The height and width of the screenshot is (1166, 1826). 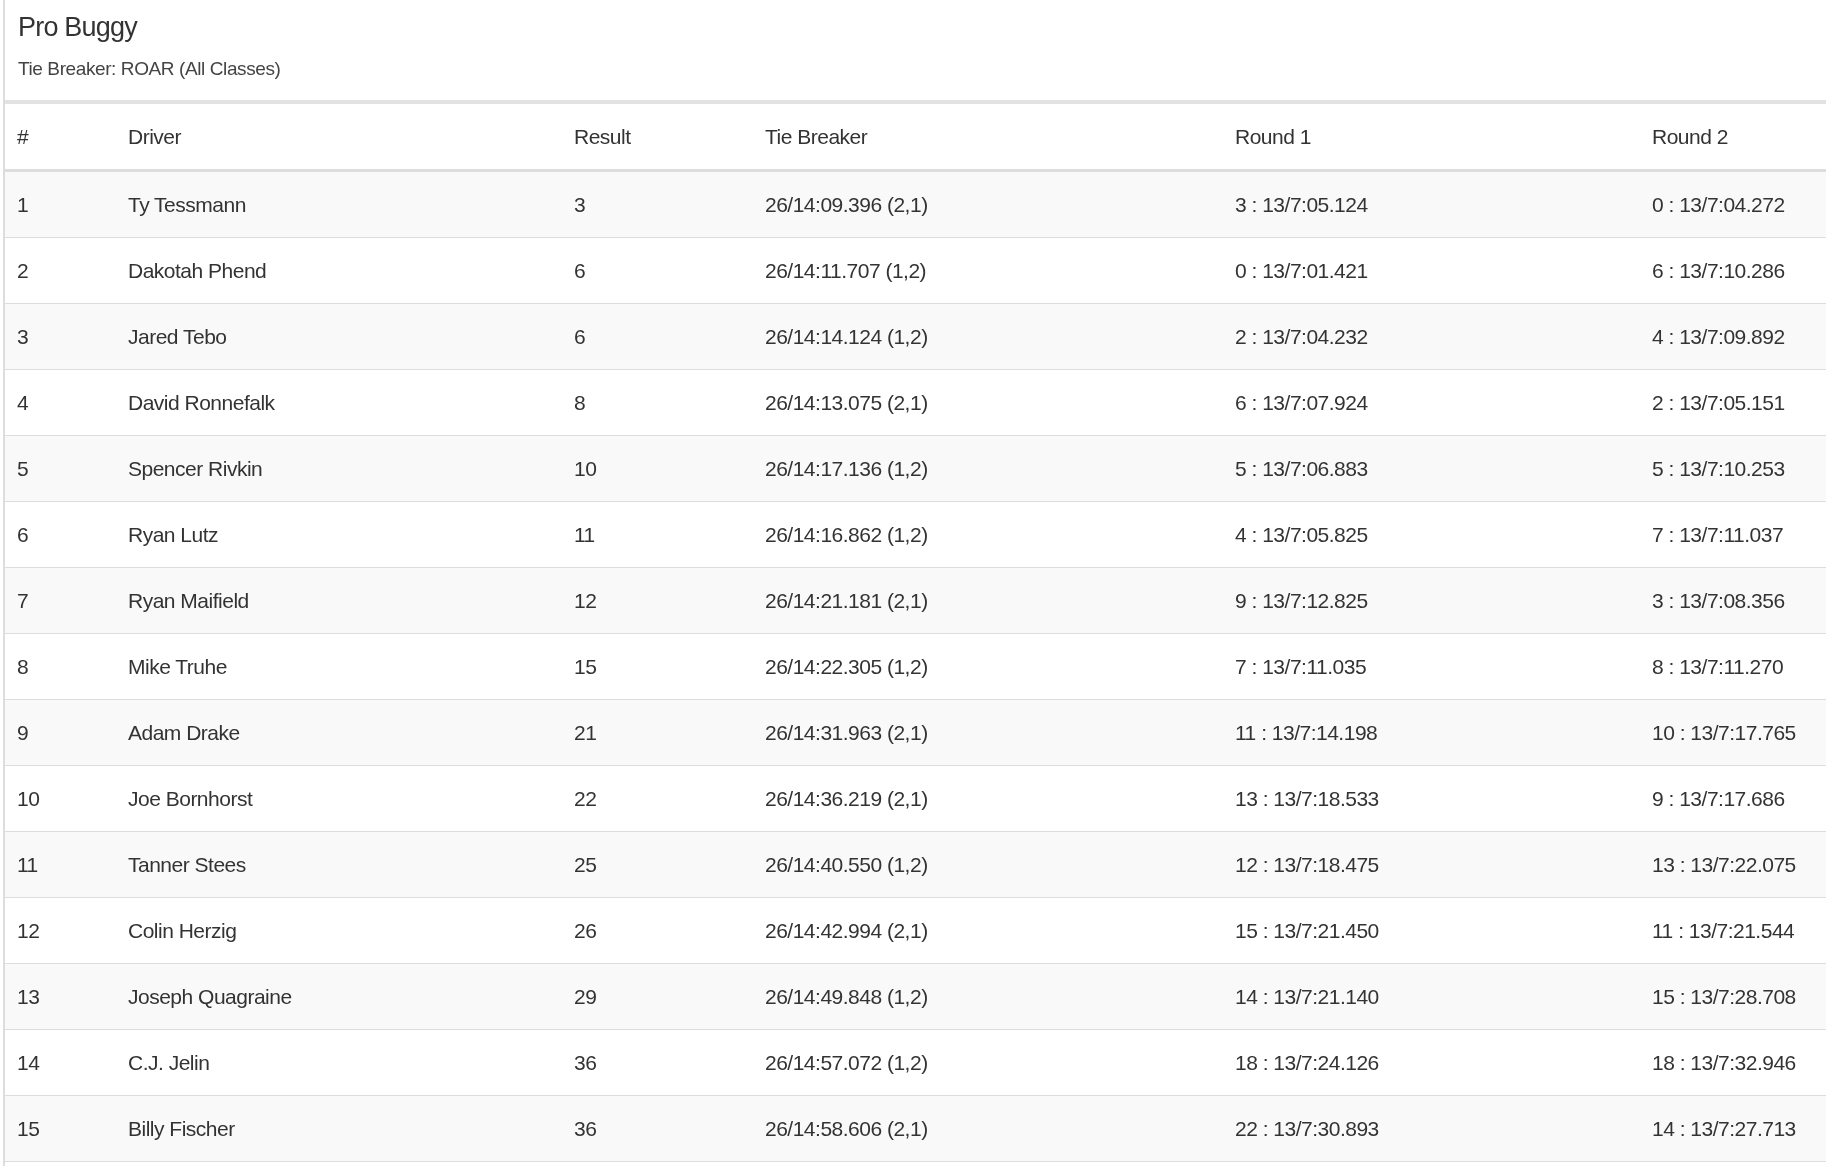 I want to click on table-cell: 26/14:40.550 (1,2), so click(x=988, y=864).